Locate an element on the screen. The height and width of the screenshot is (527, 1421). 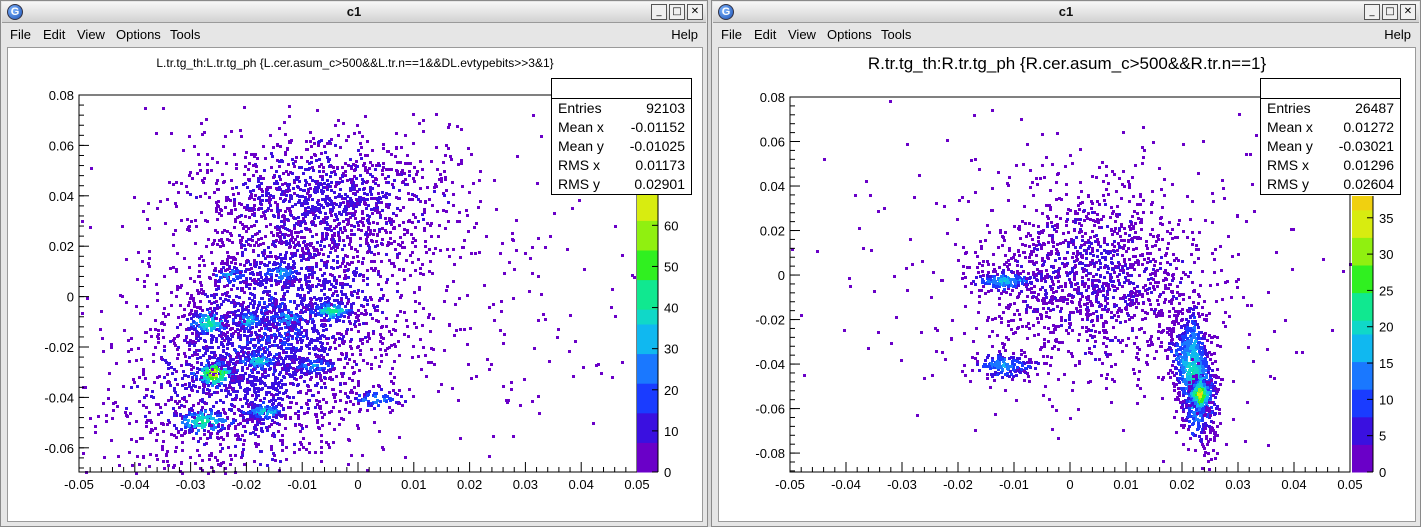
z-tick-label: 25 is located at coordinates (1386, 290).